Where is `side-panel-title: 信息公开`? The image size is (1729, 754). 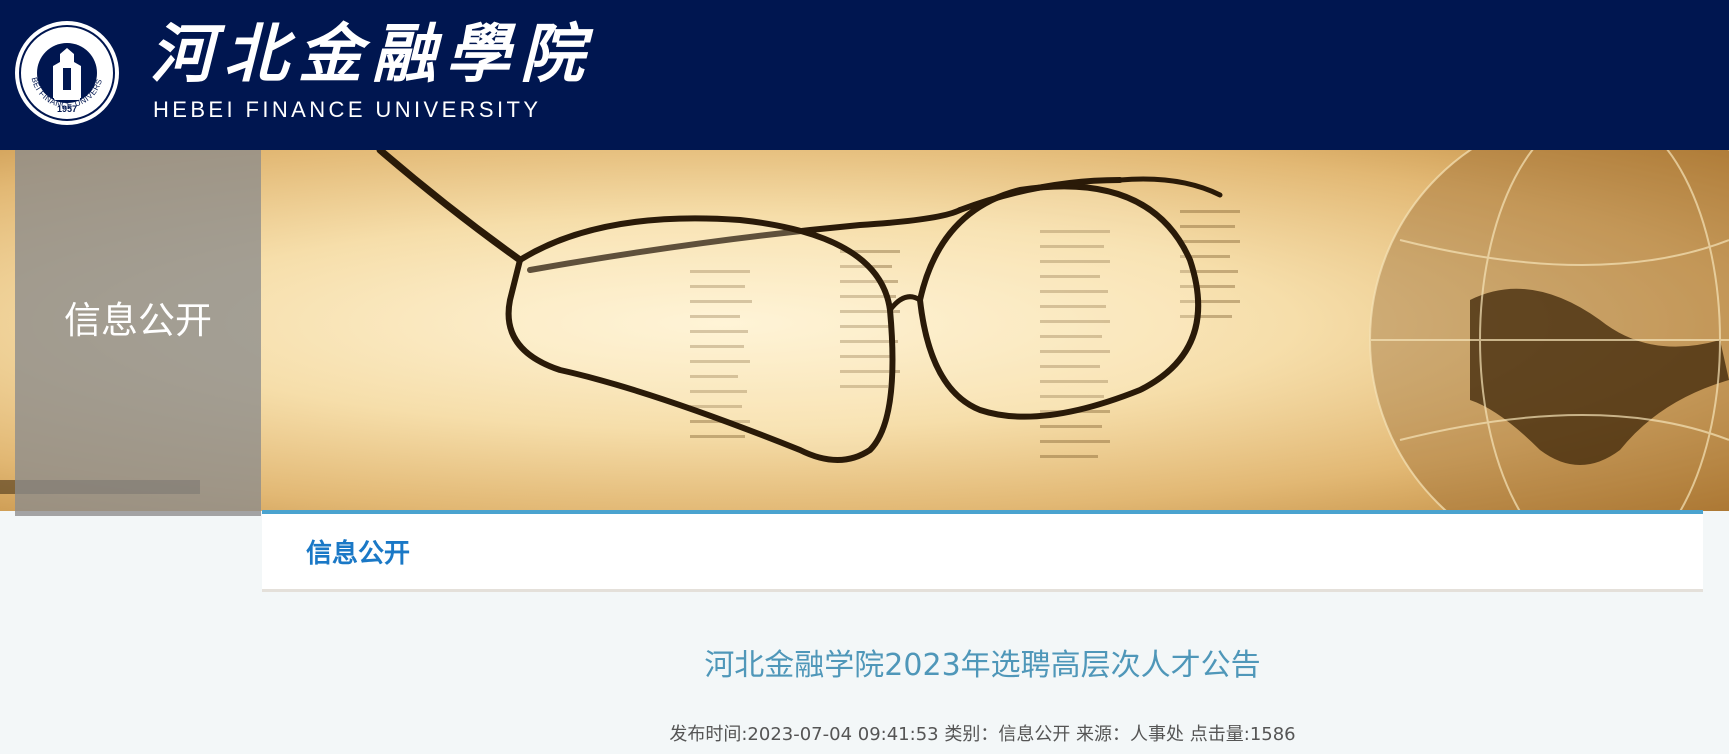 side-panel-title: 信息公开 is located at coordinates (138, 320).